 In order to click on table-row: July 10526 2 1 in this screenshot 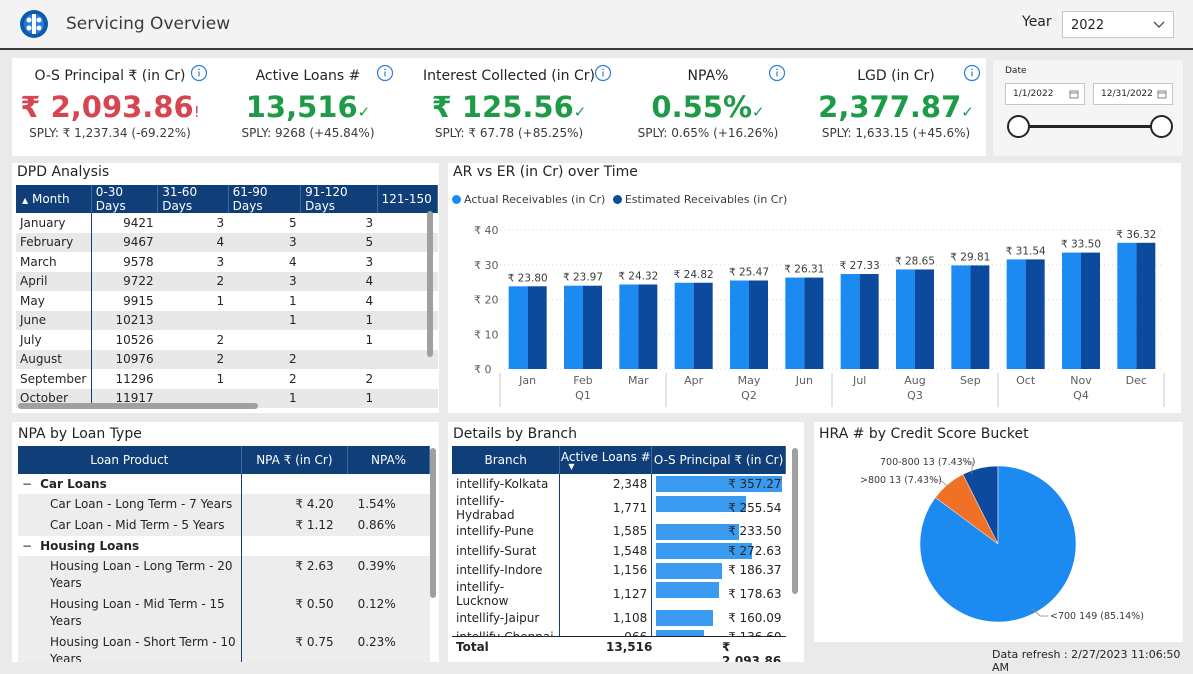, I will do `click(227, 340)`.